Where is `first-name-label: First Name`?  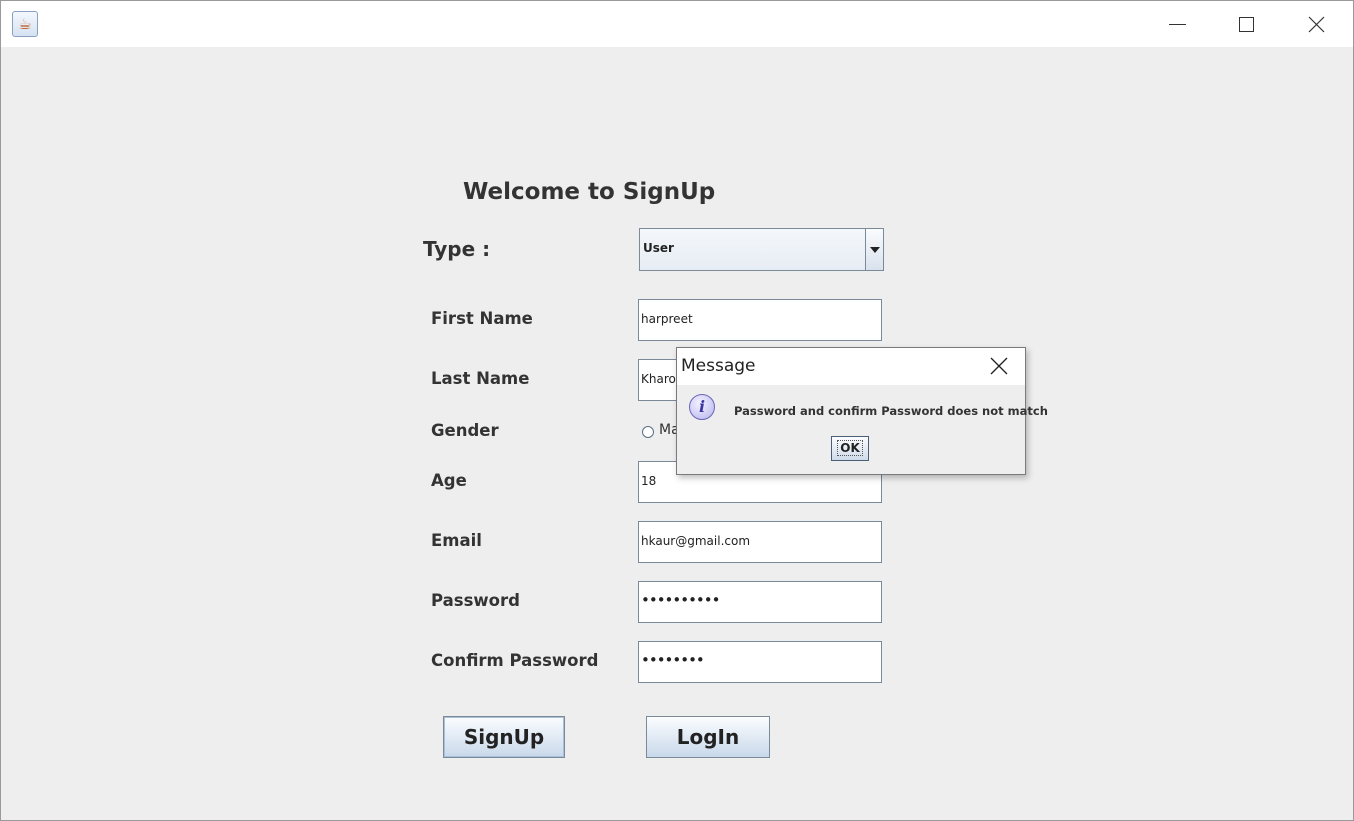
first-name-label: First Name is located at coordinates (482, 318).